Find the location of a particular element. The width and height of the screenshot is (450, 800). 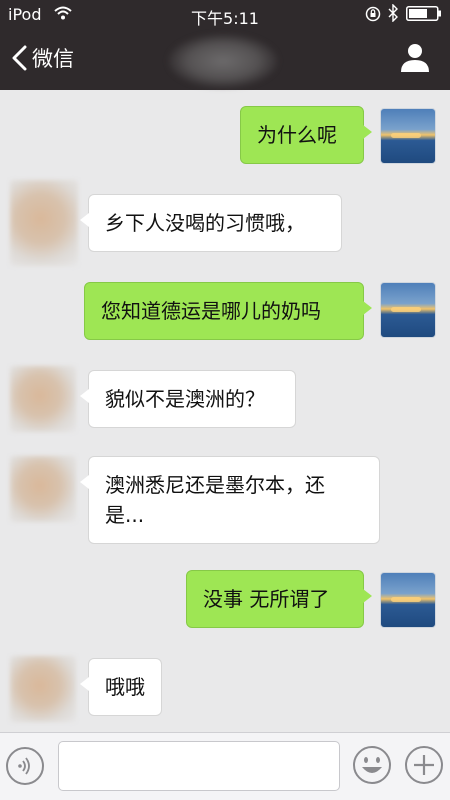

contact-name-redacted is located at coordinates (223, 61).